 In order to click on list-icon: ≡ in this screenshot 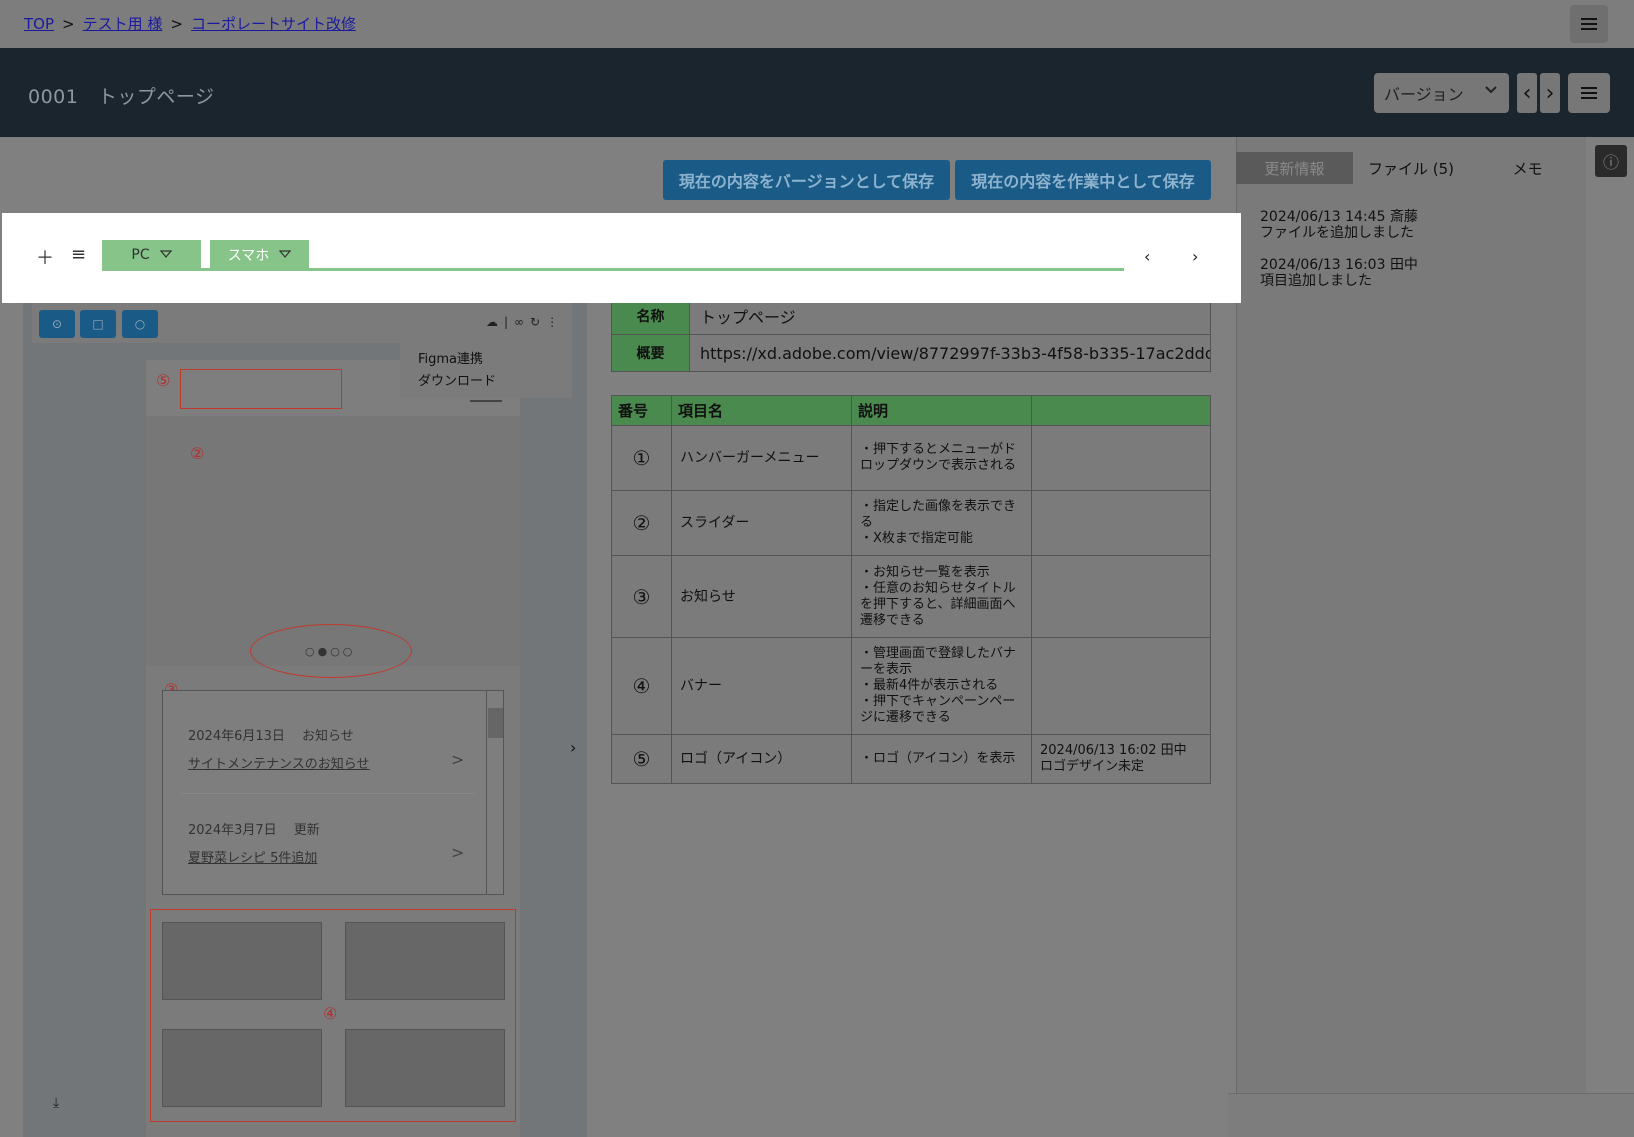, I will do `click(78, 254)`.